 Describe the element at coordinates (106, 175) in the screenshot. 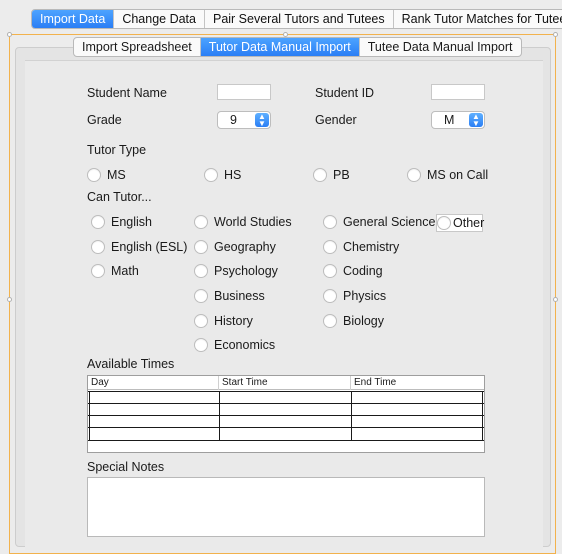

I see `tutor-type-ms-radio: MS` at that location.